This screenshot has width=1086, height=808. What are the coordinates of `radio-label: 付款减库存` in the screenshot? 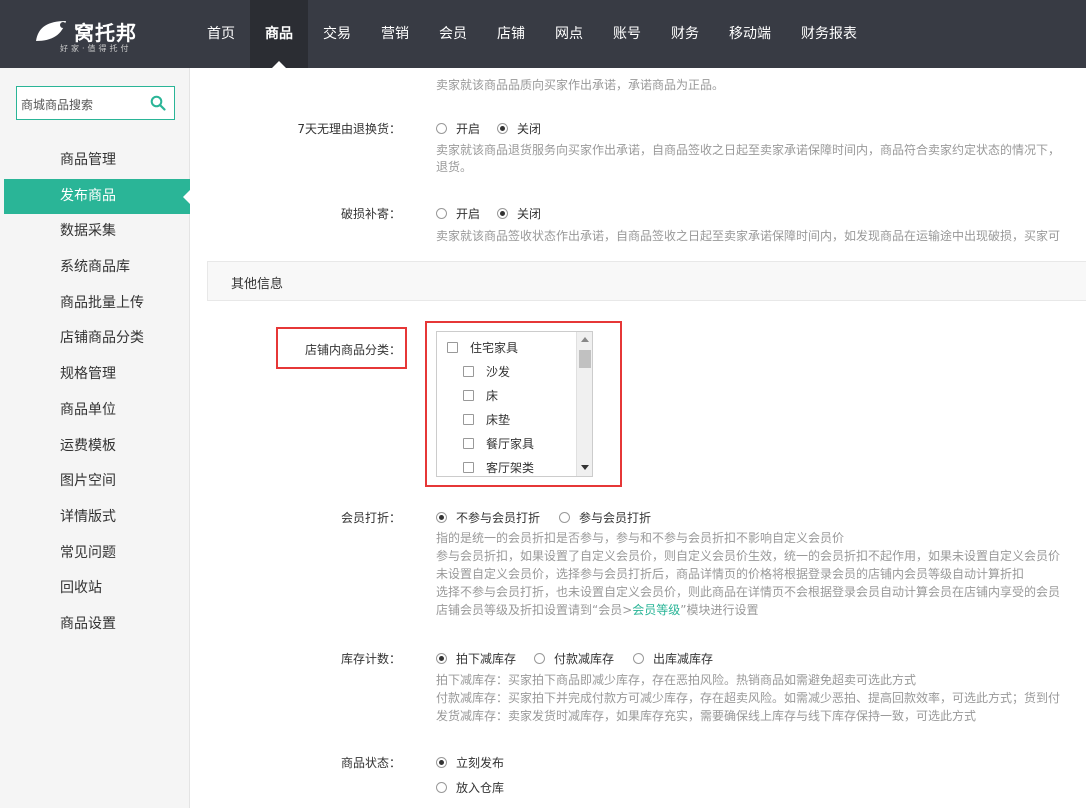 It's located at (584, 659).